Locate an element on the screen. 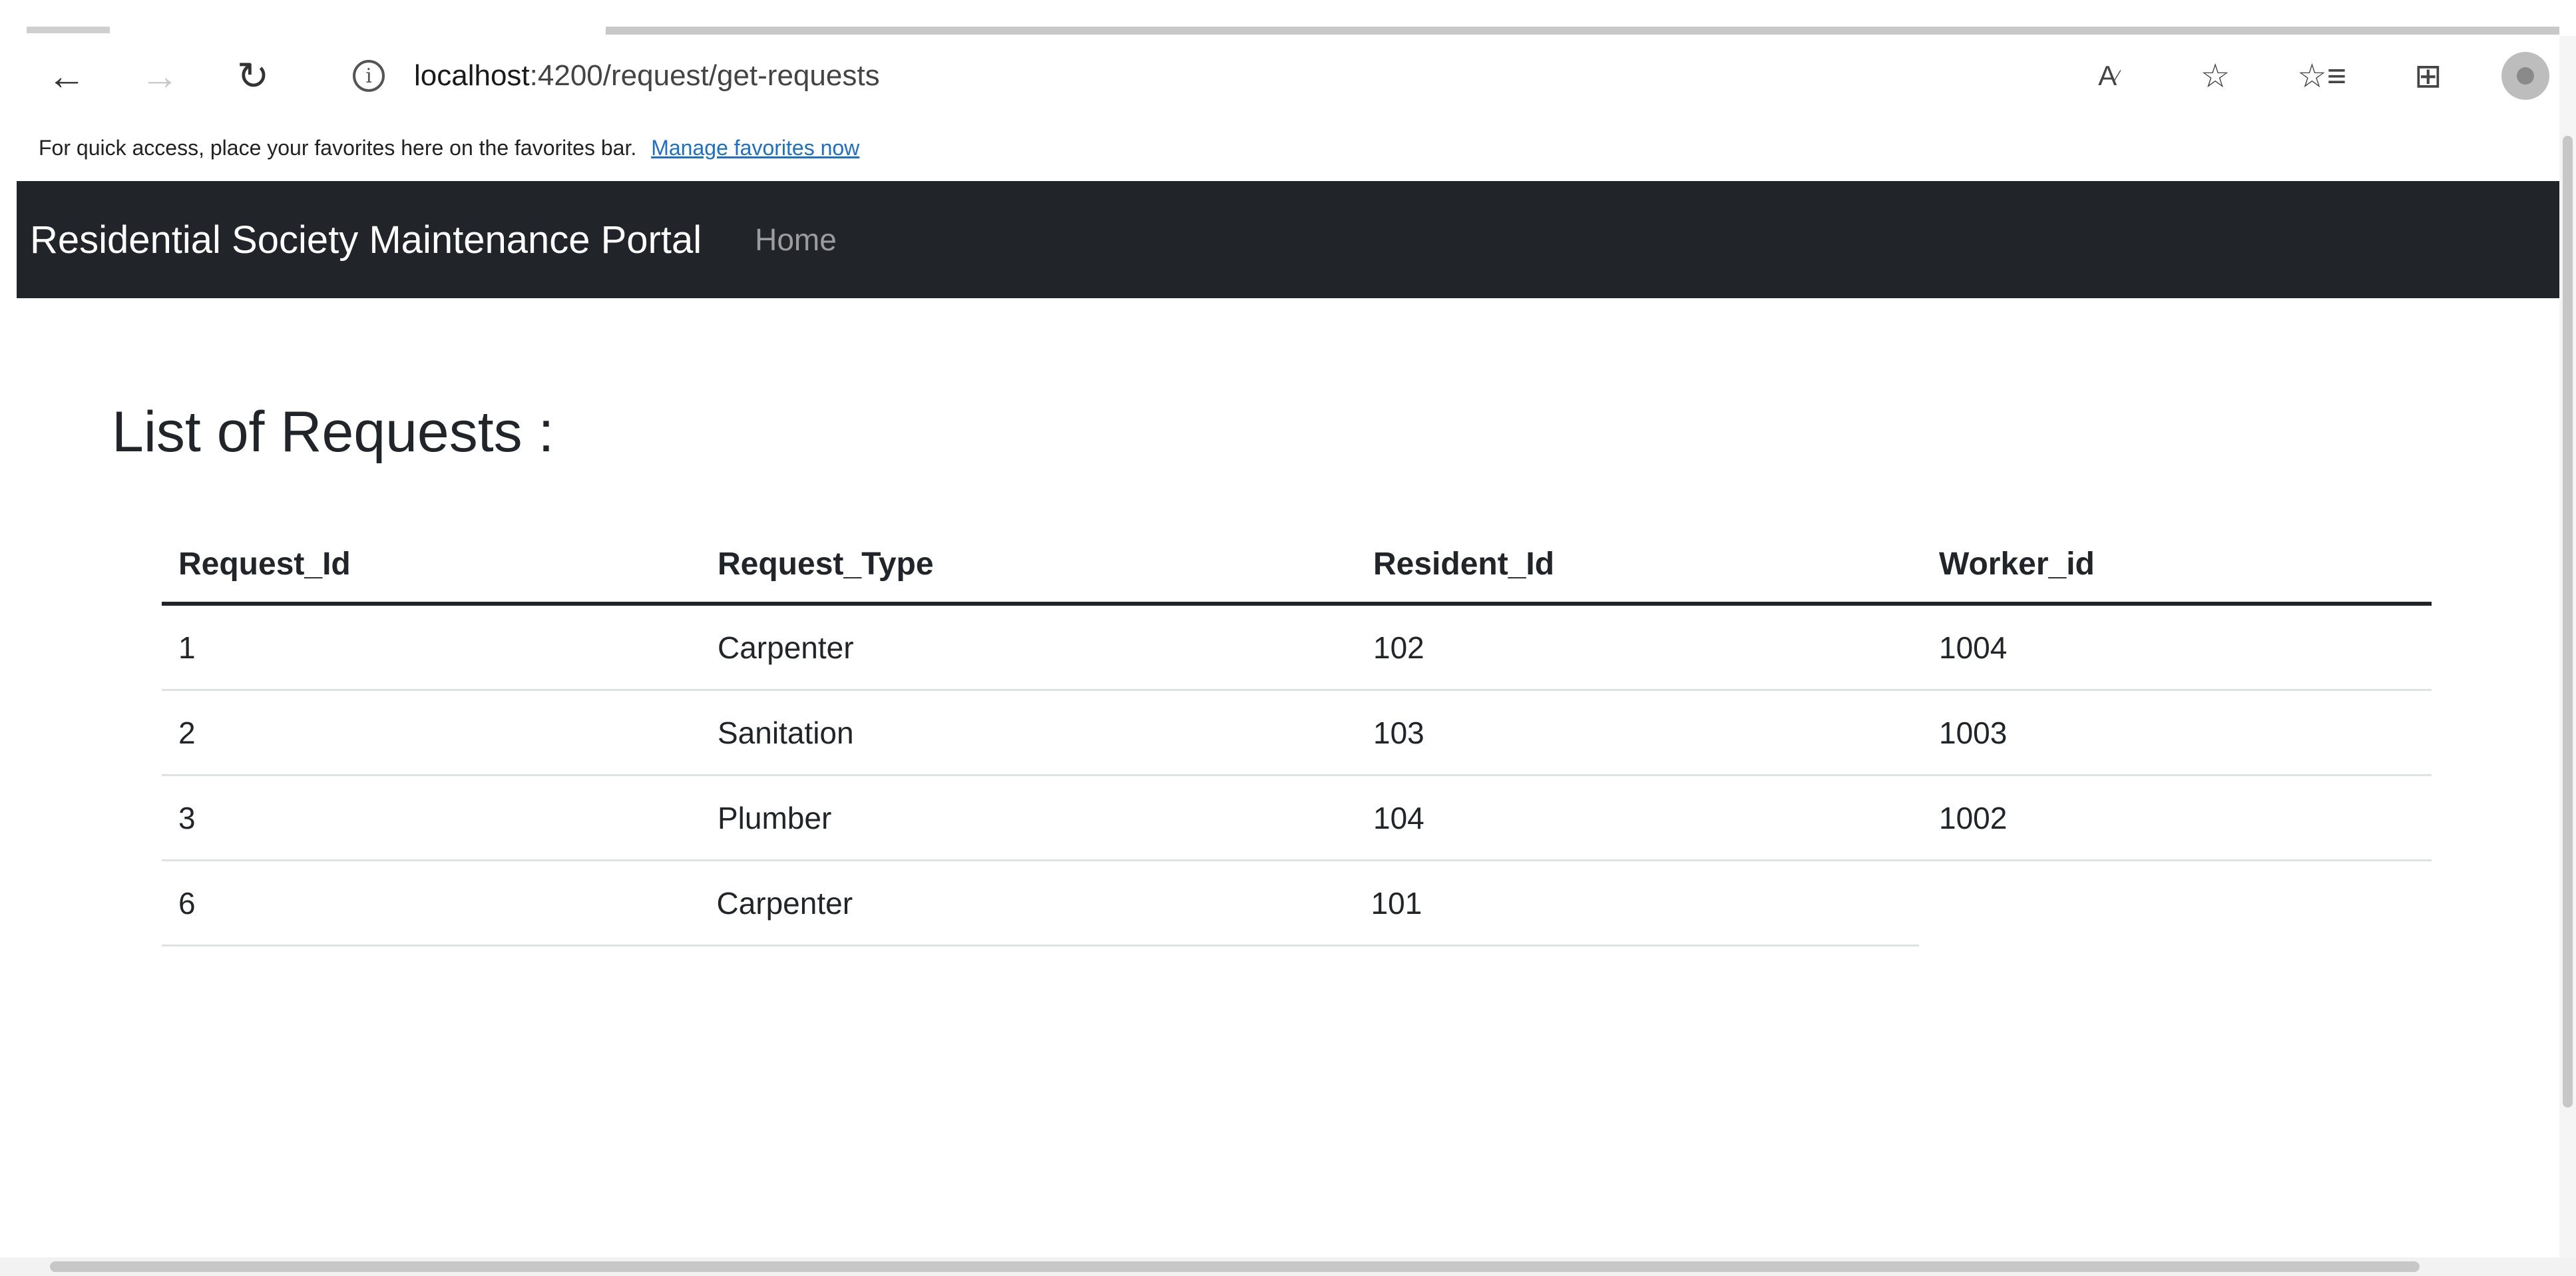 The height and width of the screenshot is (1276, 2576). url-path: :4200/request/get-requests is located at coordinates (704, 75).